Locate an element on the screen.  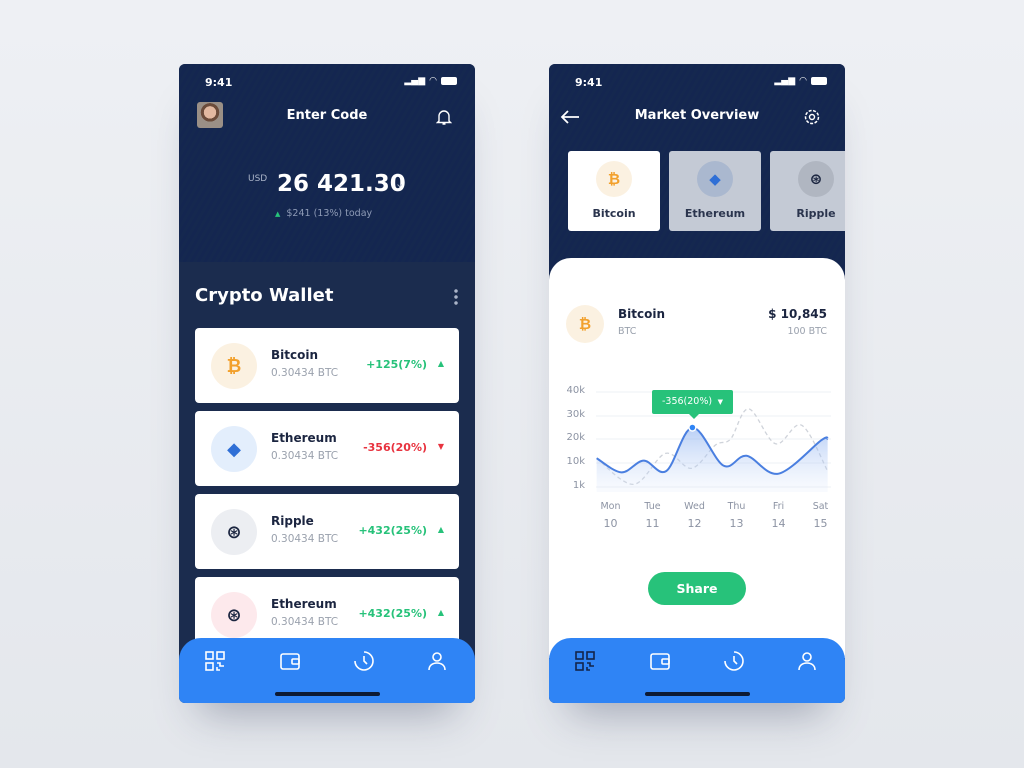
y-tick-label: 10k is located at coordinates (575, 461).